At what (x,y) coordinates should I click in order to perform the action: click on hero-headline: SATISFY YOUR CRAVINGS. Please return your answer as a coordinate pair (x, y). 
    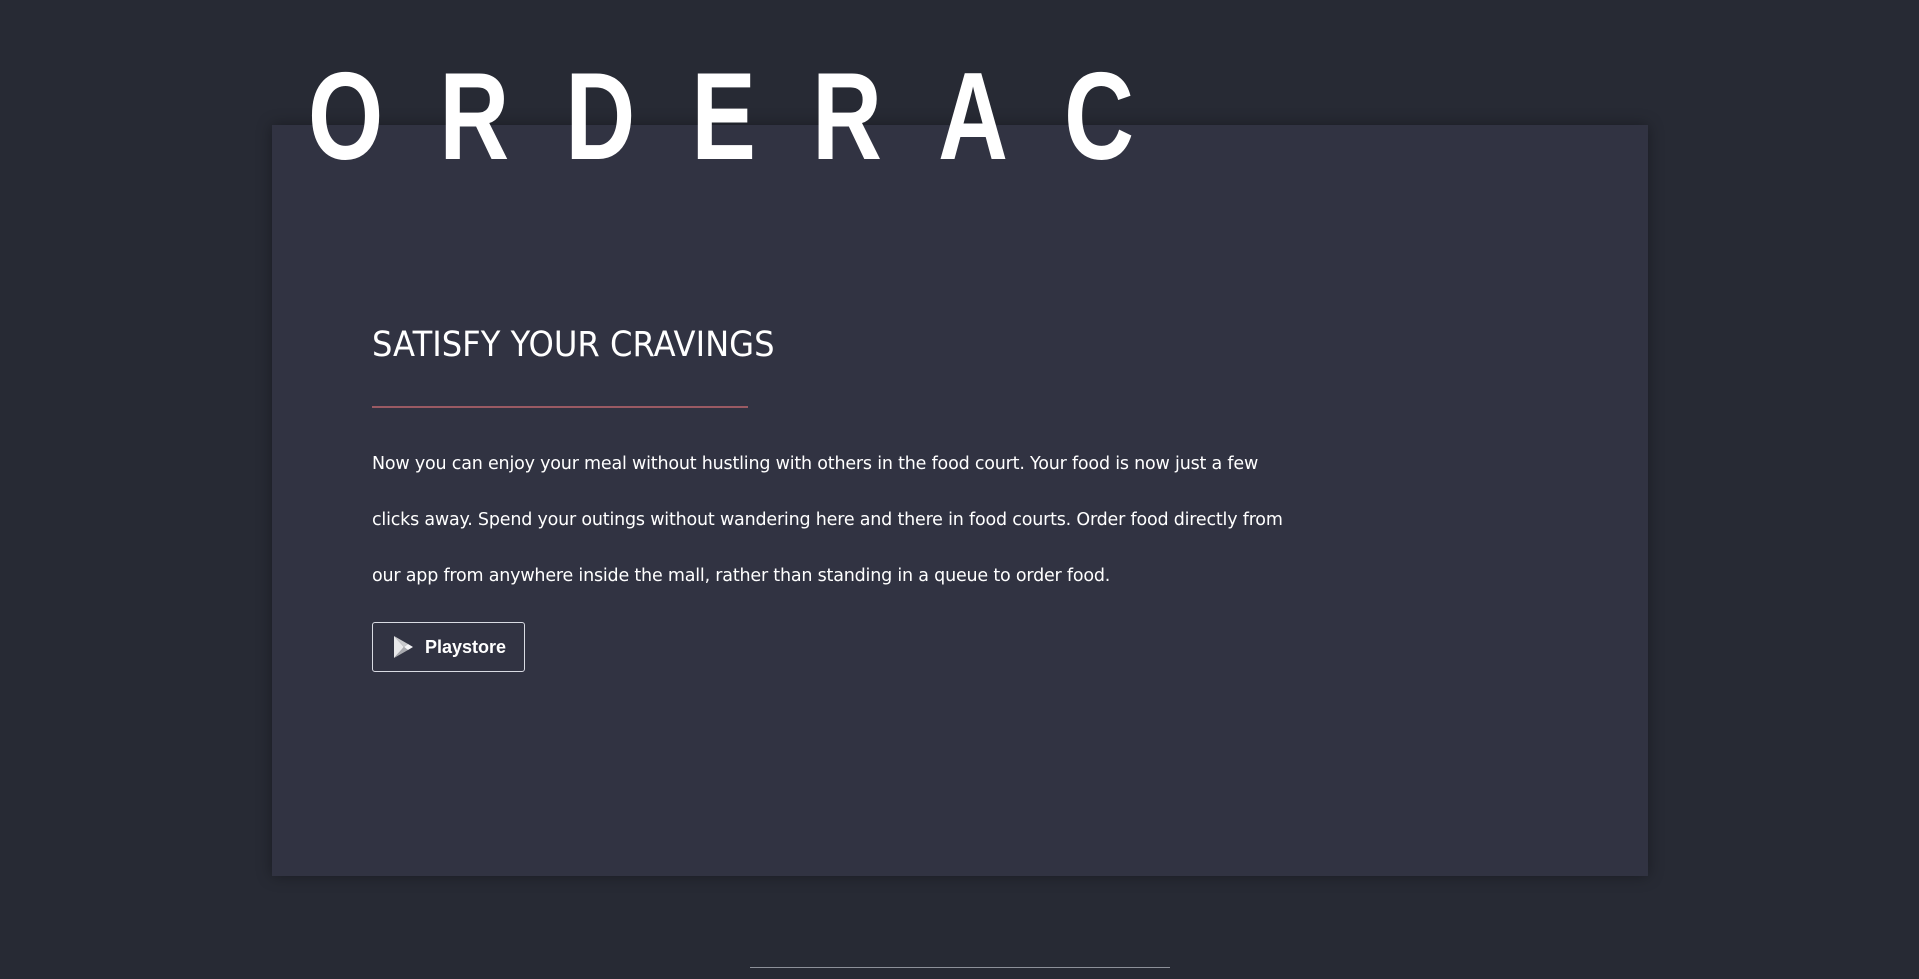
    Looking at the image, I should click on (573, 345).